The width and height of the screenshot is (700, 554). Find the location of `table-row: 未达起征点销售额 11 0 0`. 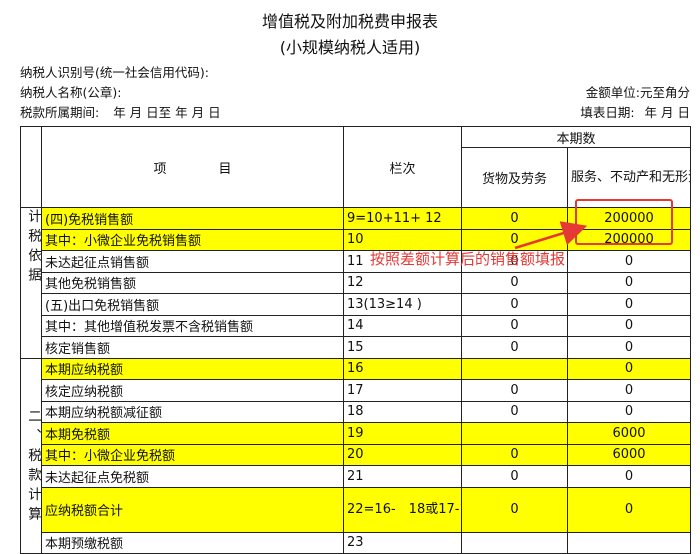

table-row: 未达起征点销售额 11 0 0 is located at coordinates (356, 261).